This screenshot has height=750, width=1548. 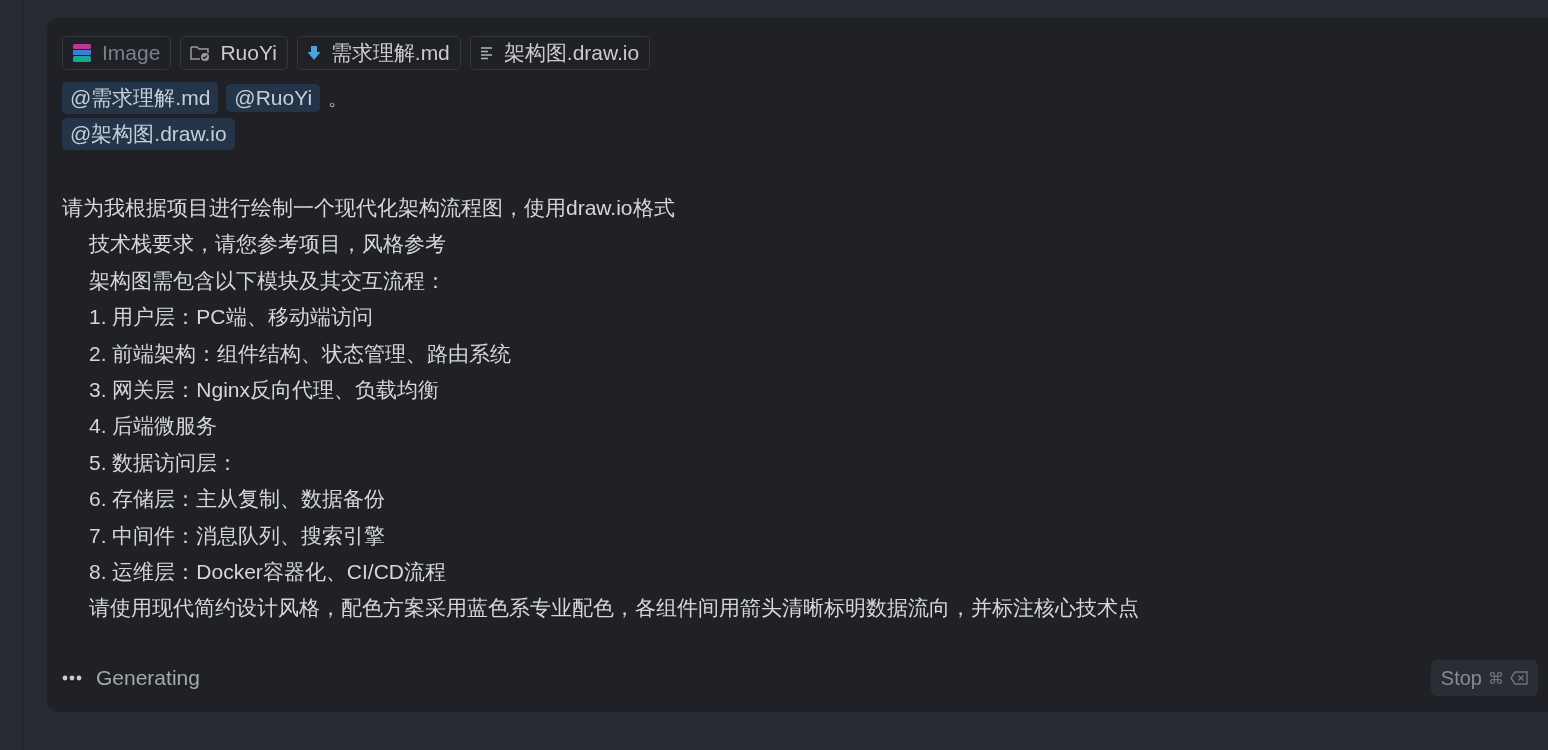 What do you see at coordinates (273, 98) in the screenshot?
I see `file-mention: @RuoYi` at bounding box center [273, 98].